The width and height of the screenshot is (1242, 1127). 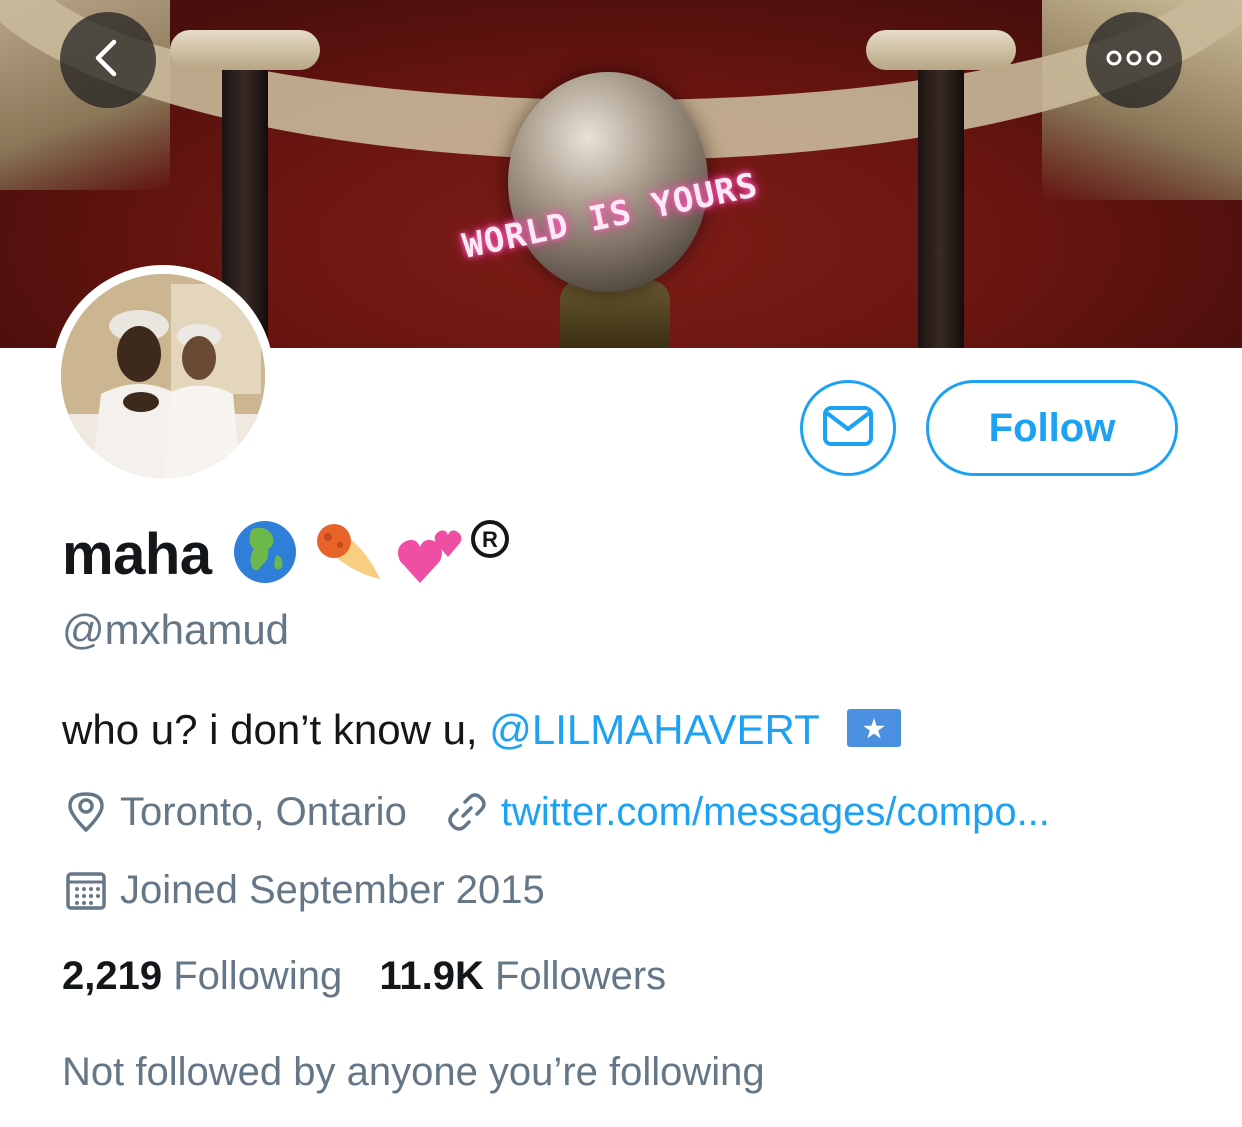 I want to click on profile-stats: 2,219 Following 11.9K Followers, so click(x=364, y=976).